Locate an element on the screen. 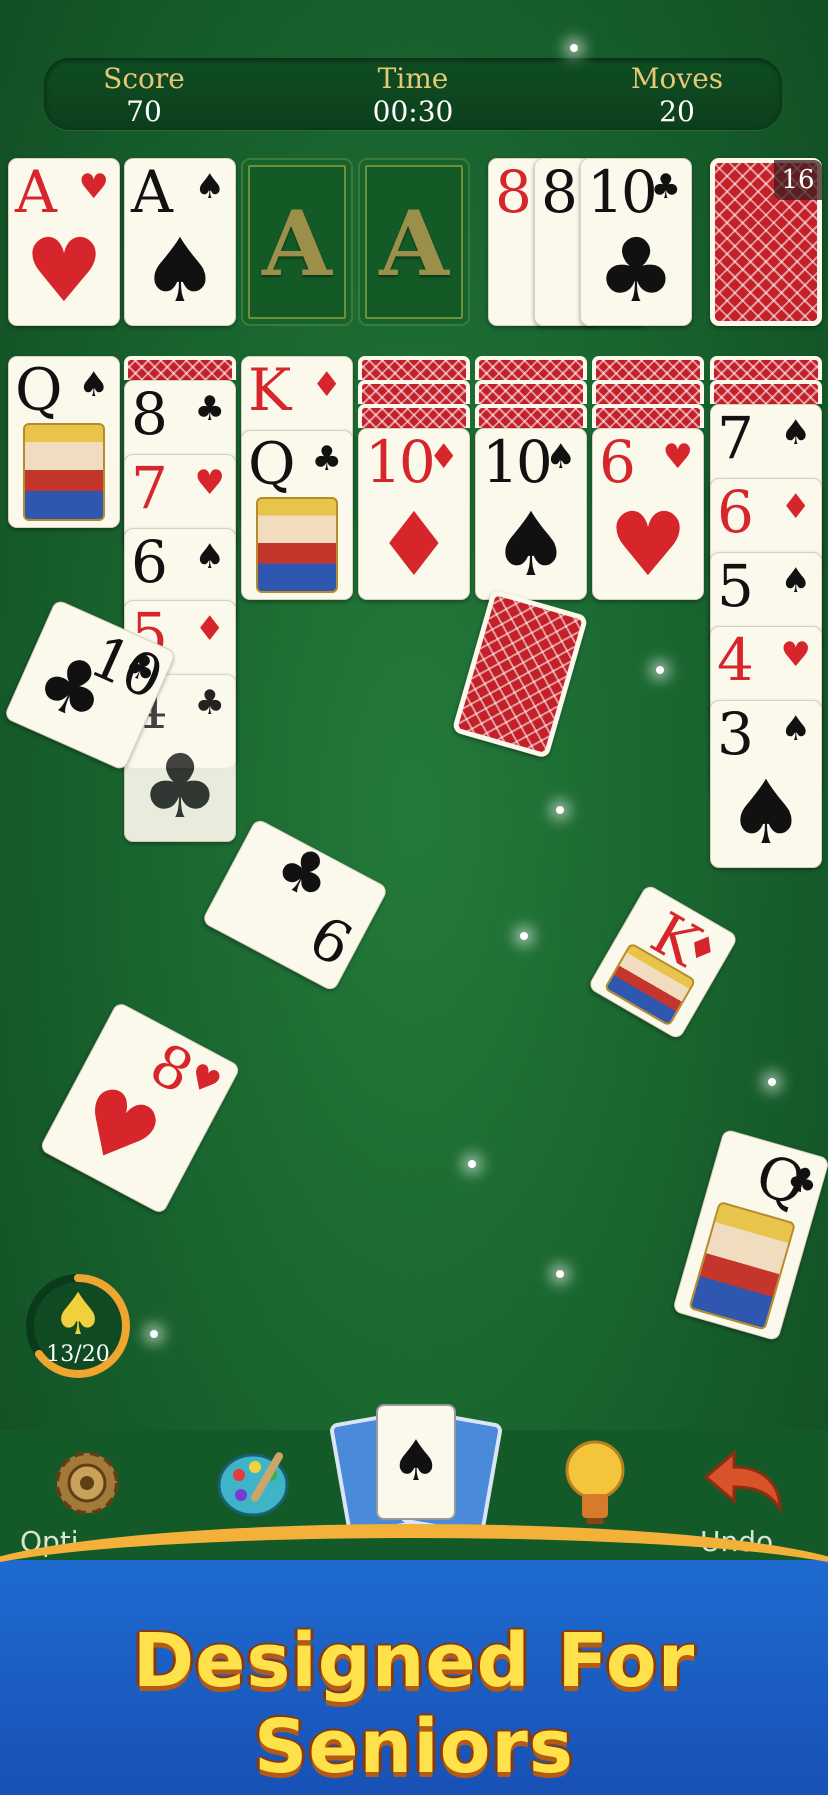 The width and height of the screenshot is (828, 1795). tableau-card: 10 ♦ ♦ is located at coordinates (414, 514).